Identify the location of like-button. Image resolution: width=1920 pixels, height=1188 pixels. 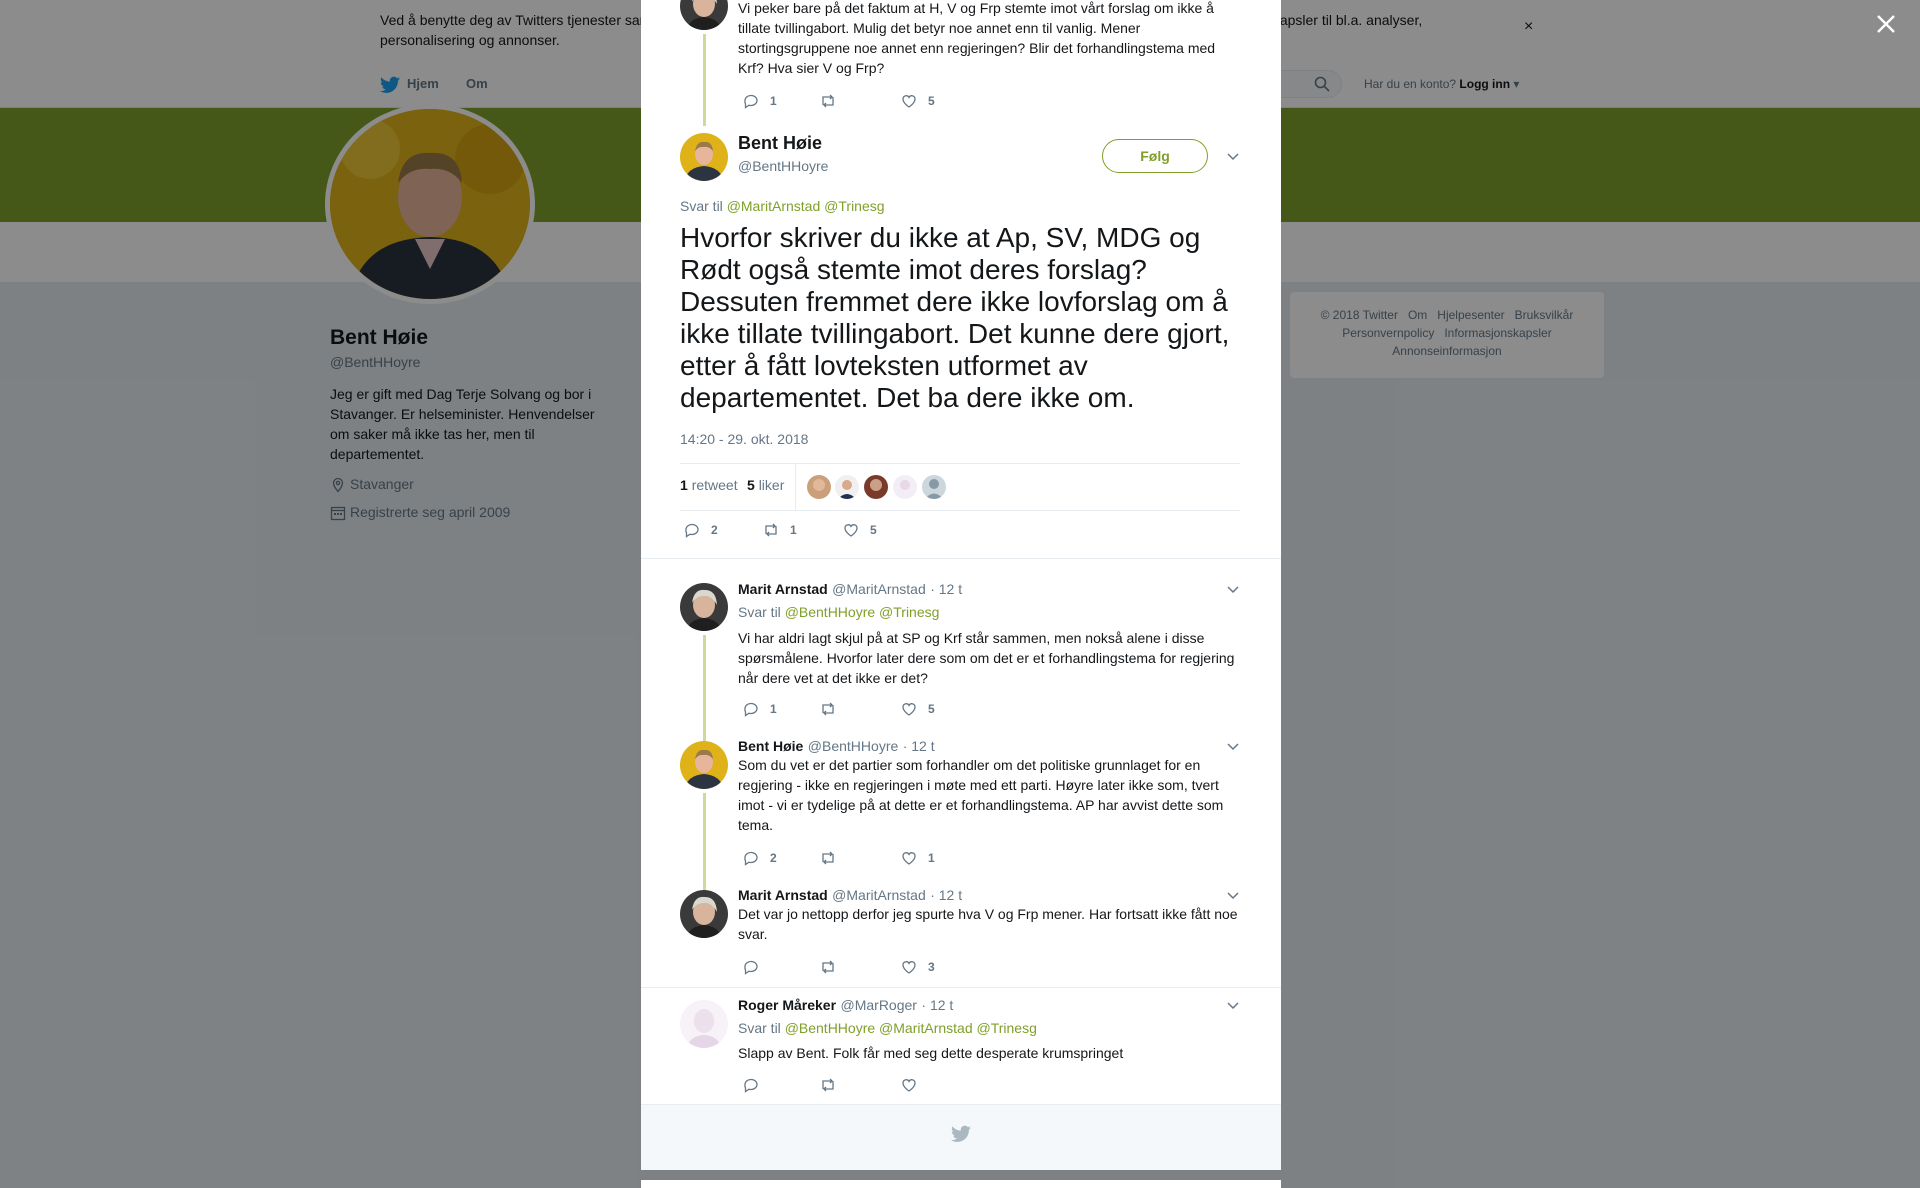
(914, 1085).